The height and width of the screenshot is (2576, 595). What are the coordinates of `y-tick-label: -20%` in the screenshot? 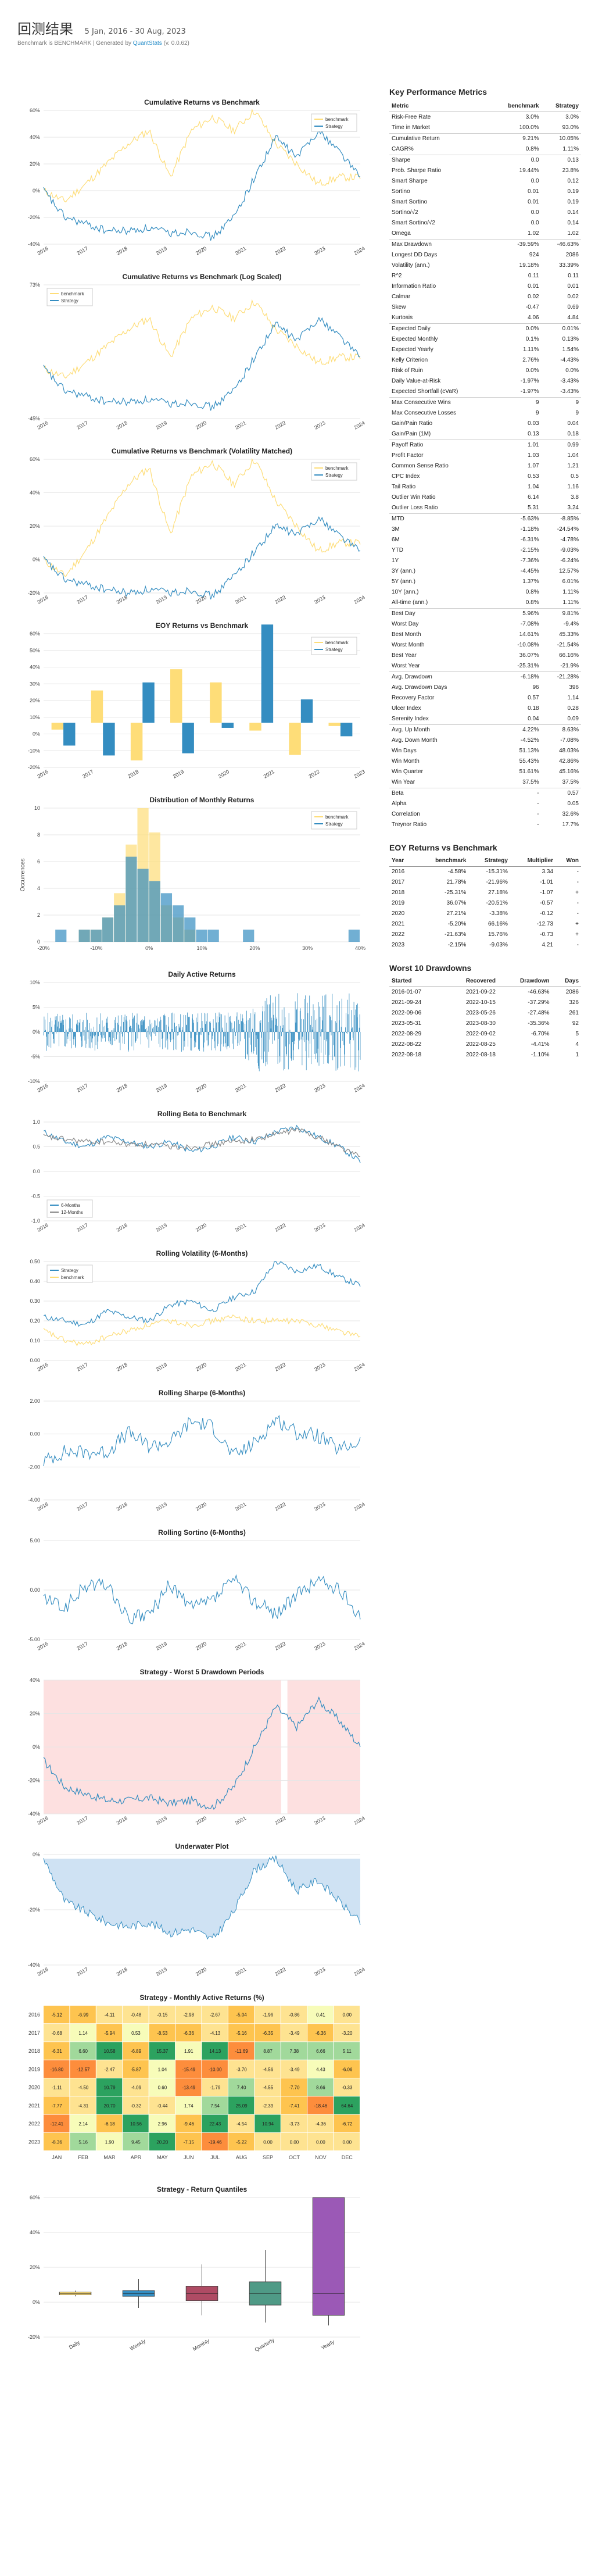 It's located at (34, 593).